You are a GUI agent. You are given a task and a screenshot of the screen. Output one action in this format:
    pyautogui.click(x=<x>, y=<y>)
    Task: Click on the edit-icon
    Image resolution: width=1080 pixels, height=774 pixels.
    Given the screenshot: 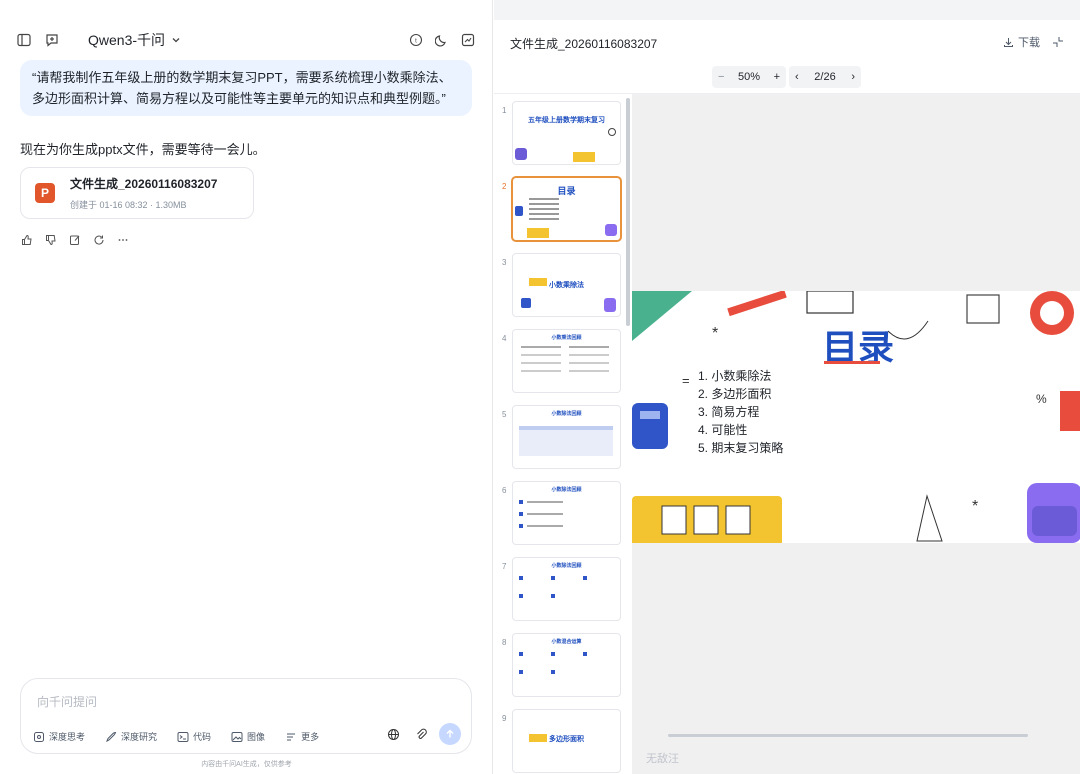 What is the action you would take?
    pyautogui.click(x=75, y=240)
    